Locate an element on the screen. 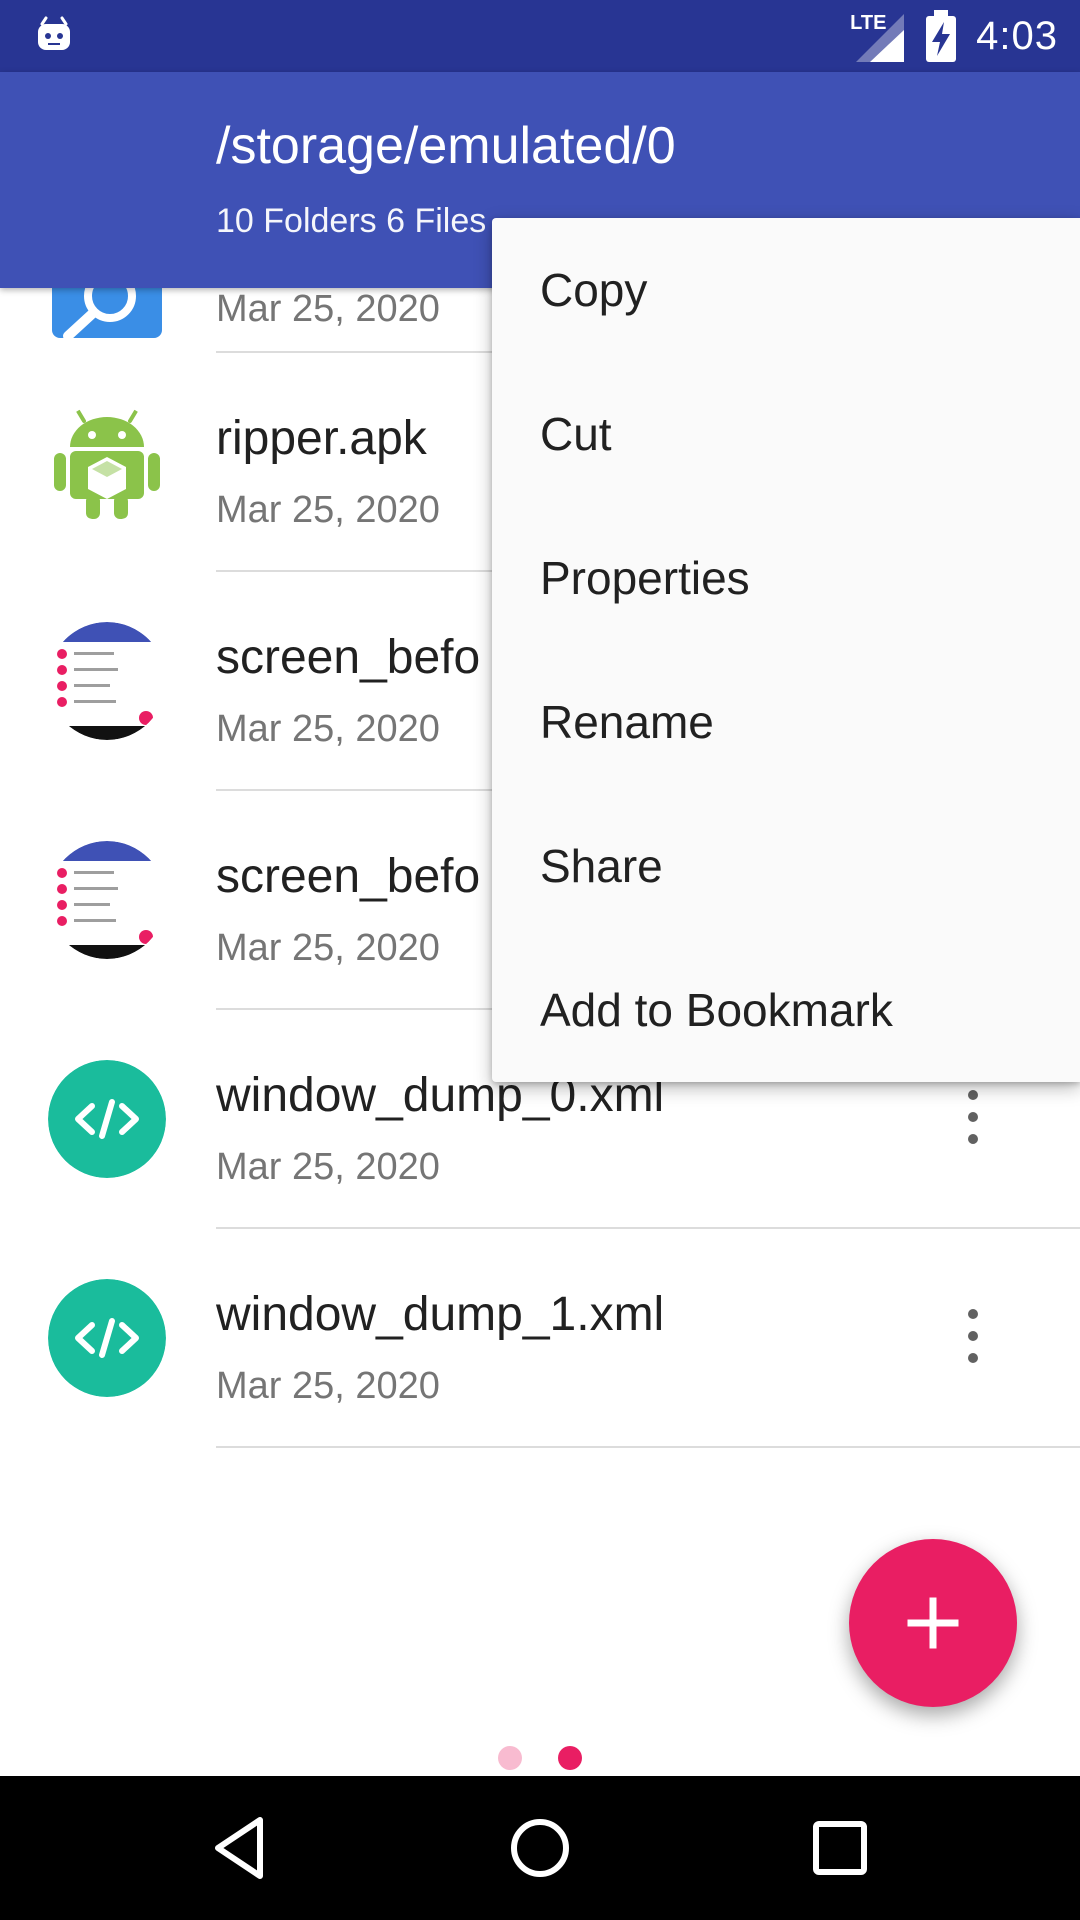  plus-icon is located at coordinates (933, 1623).